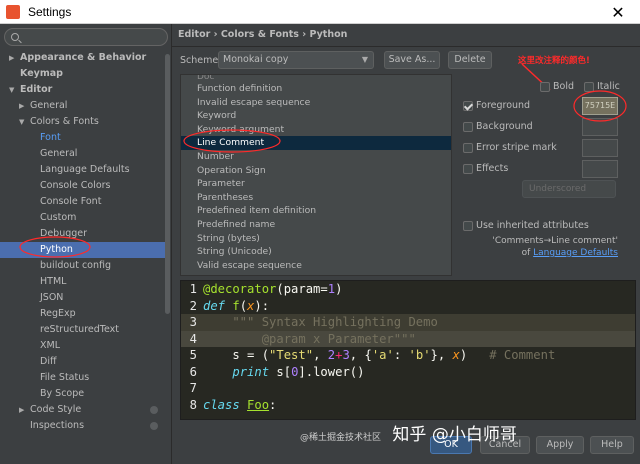 Image resolution: width=640 pixels, height=464 pixels. Describe the element at coordinates (600, 106) in the screenshot. I see `annotation-circle-foreground` at that location.